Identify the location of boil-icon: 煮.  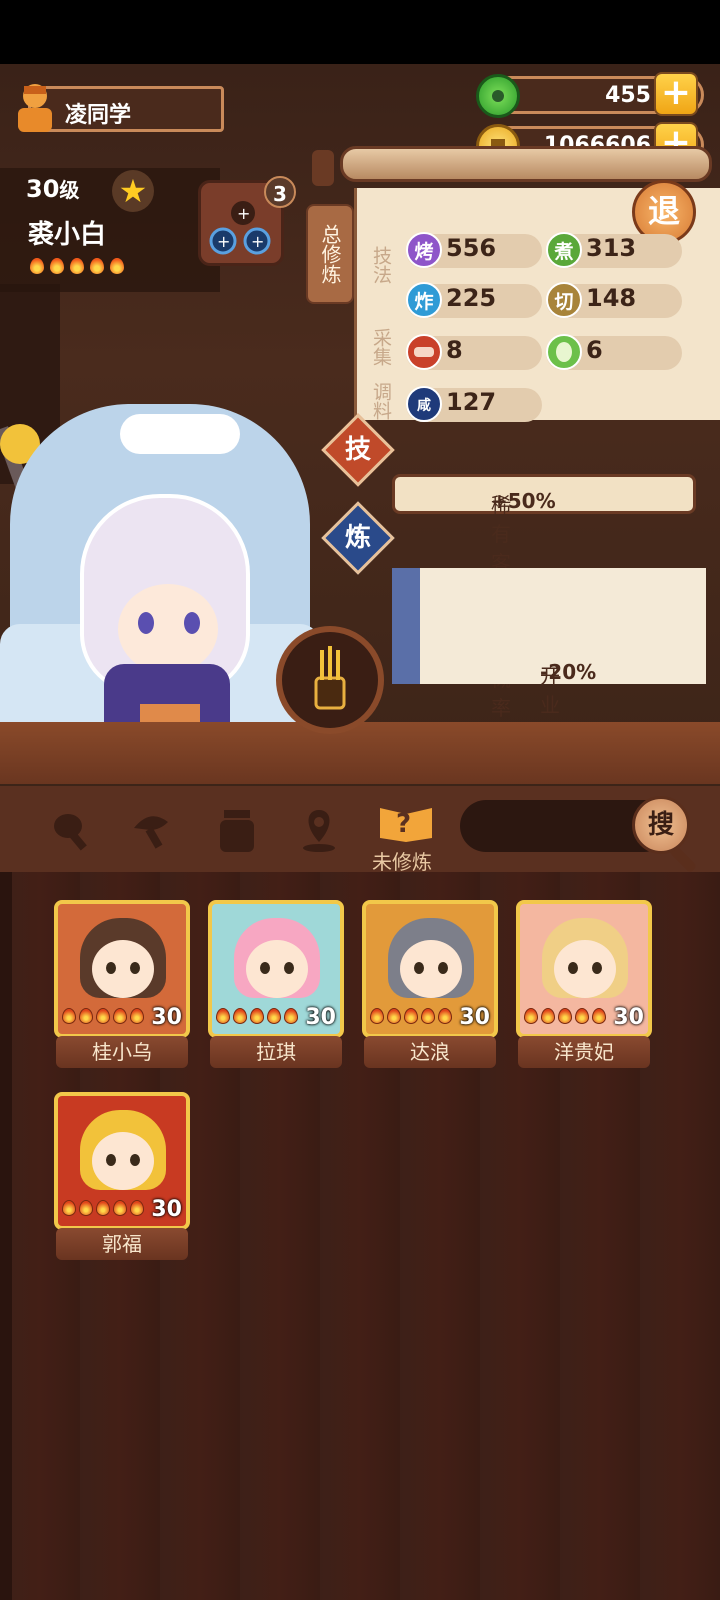
(564, 250).